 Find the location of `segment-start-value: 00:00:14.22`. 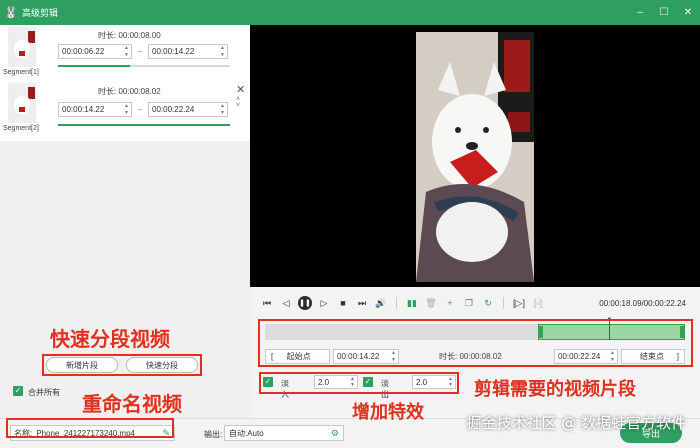

segment-start-value: 00:00:14.22 is located at coordinates (83, 109).